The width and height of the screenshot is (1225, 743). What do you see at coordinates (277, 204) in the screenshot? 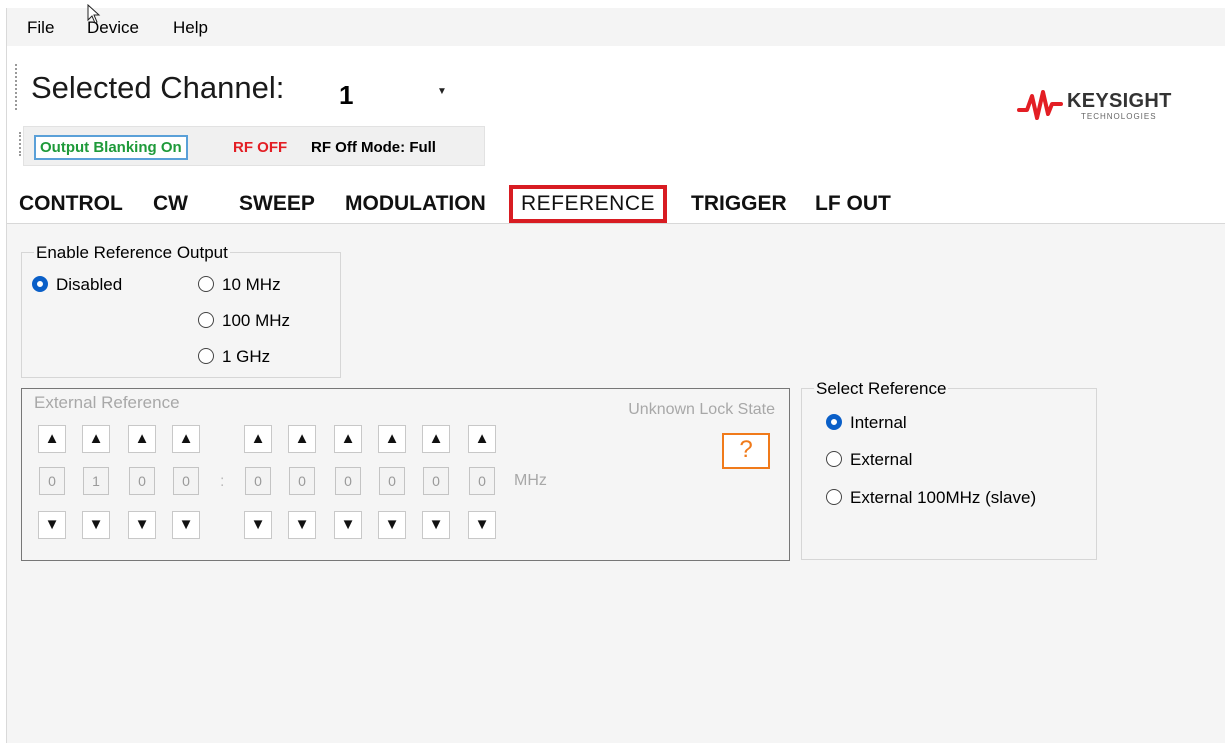
I see `tab-sweep: SWEEP` at bounding box center [277, 204].